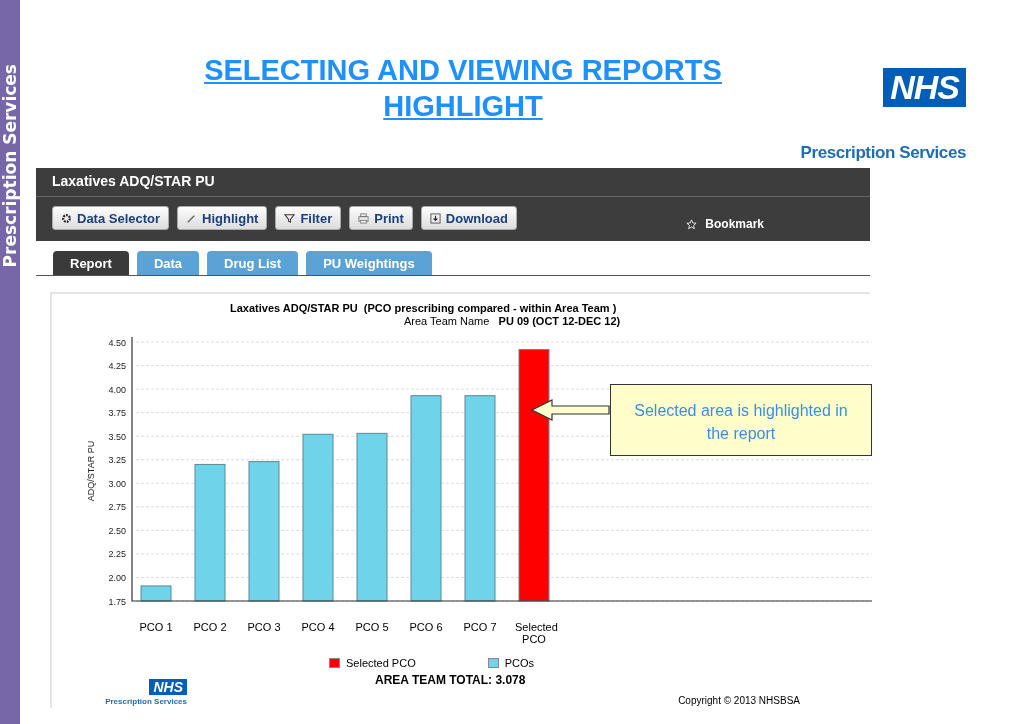 The image size is (1024, 724). What do you see at coordinates (519, 663) in the screenshot?
I see `legend-label: PCOs` at bounding box center [519, 663].